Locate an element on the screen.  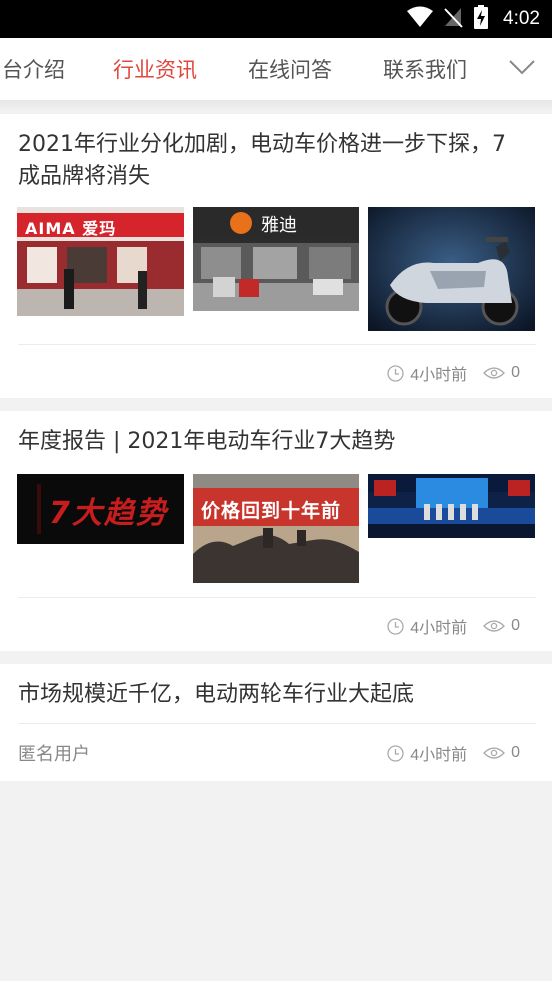
wifi-icon is located at coordinates (420, 19).